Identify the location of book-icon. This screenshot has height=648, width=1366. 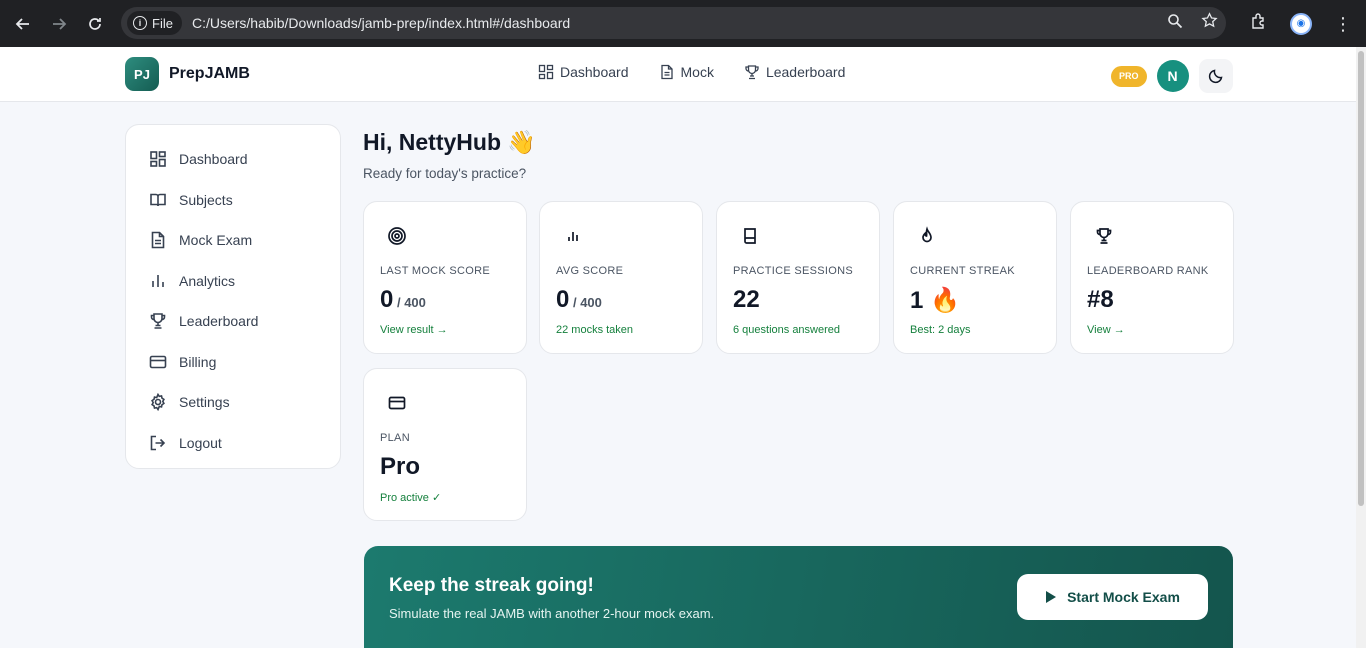
(750, 236).